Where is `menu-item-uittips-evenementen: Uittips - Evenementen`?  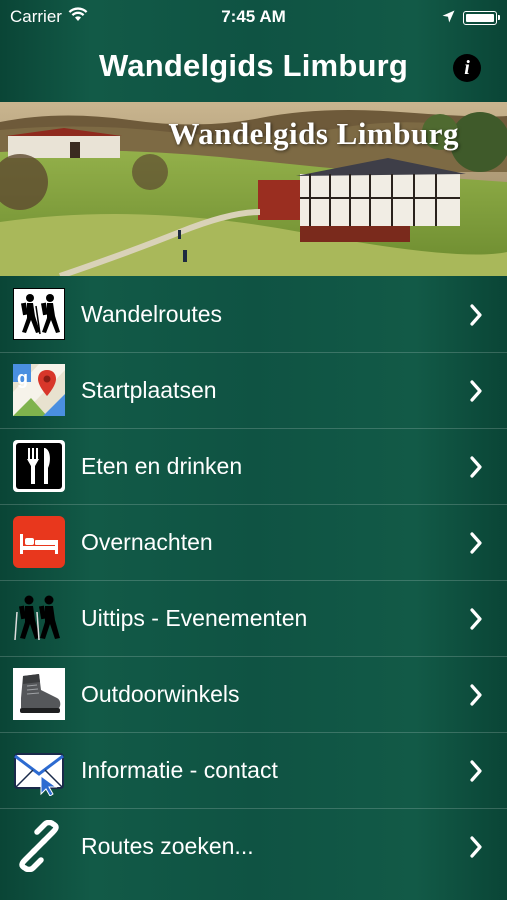
menu-item-uittips-evenementen: Uittips - Evenementen is located at coordinates (253, 619).